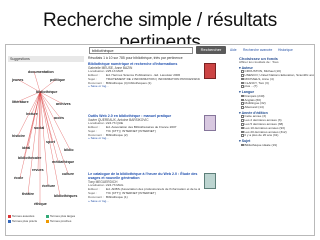 This screenshot has height=240, width=320. I want to click on suggestion-term: idéal, so click(26, 148).